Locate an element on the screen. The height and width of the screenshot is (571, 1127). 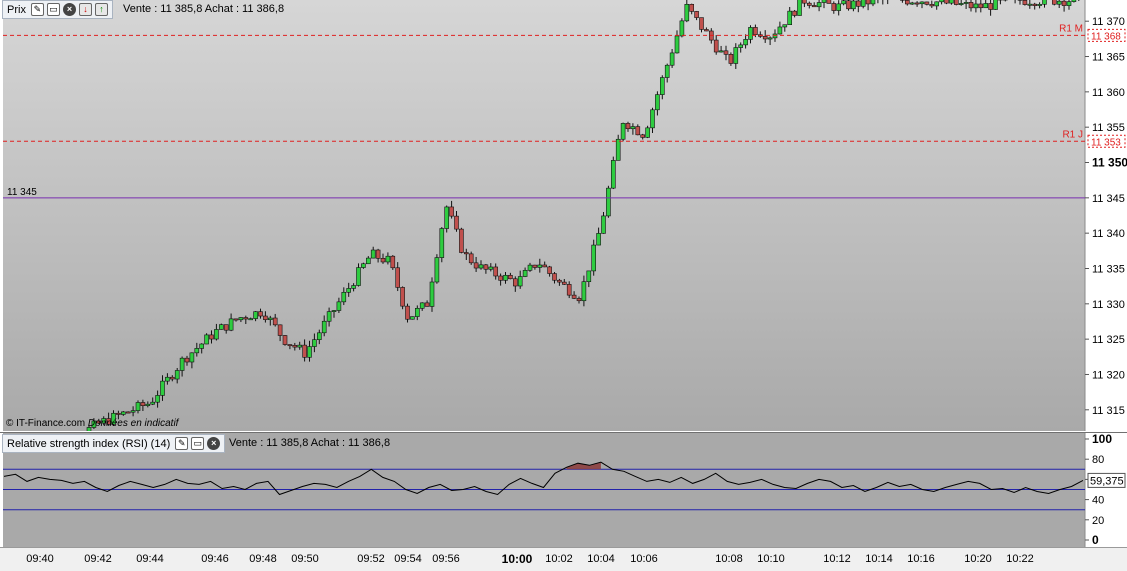
time-tick-label: 10:16 is located at coordinates (921, 559).